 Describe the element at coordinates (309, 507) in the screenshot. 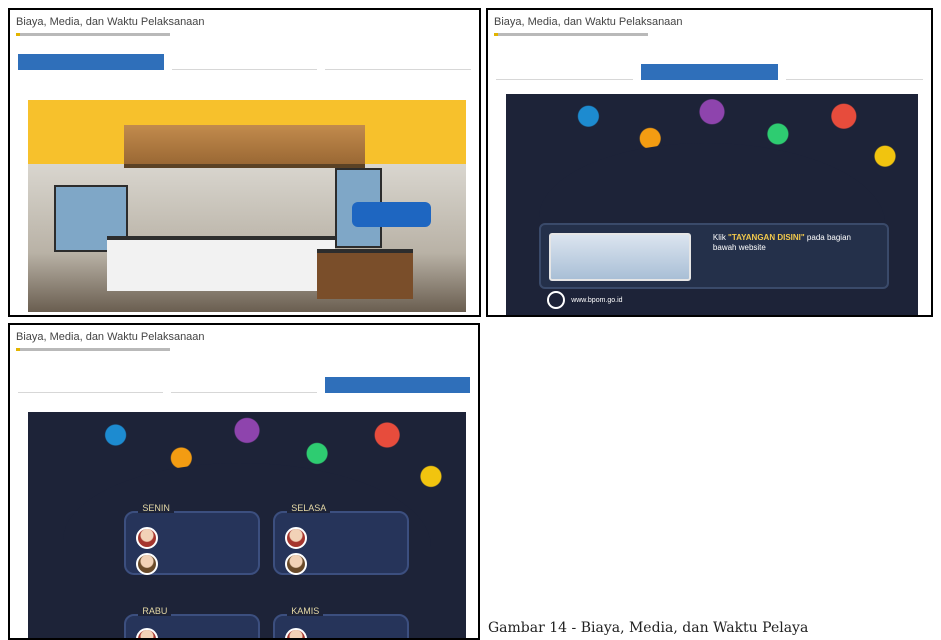

I see `schedule-day: SELASA` at that location.